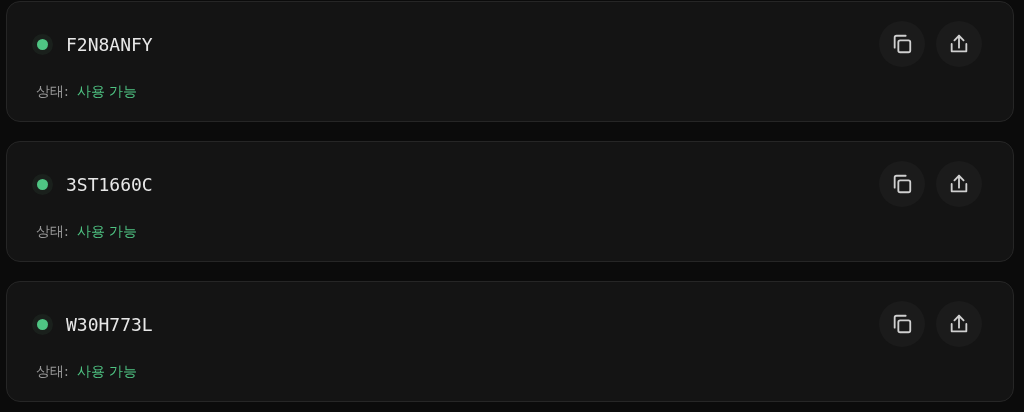  What do you see at coordinates (109, 324) in the screenshot?
I see `code-text: W30H773L` at bounding box center [109, 324].